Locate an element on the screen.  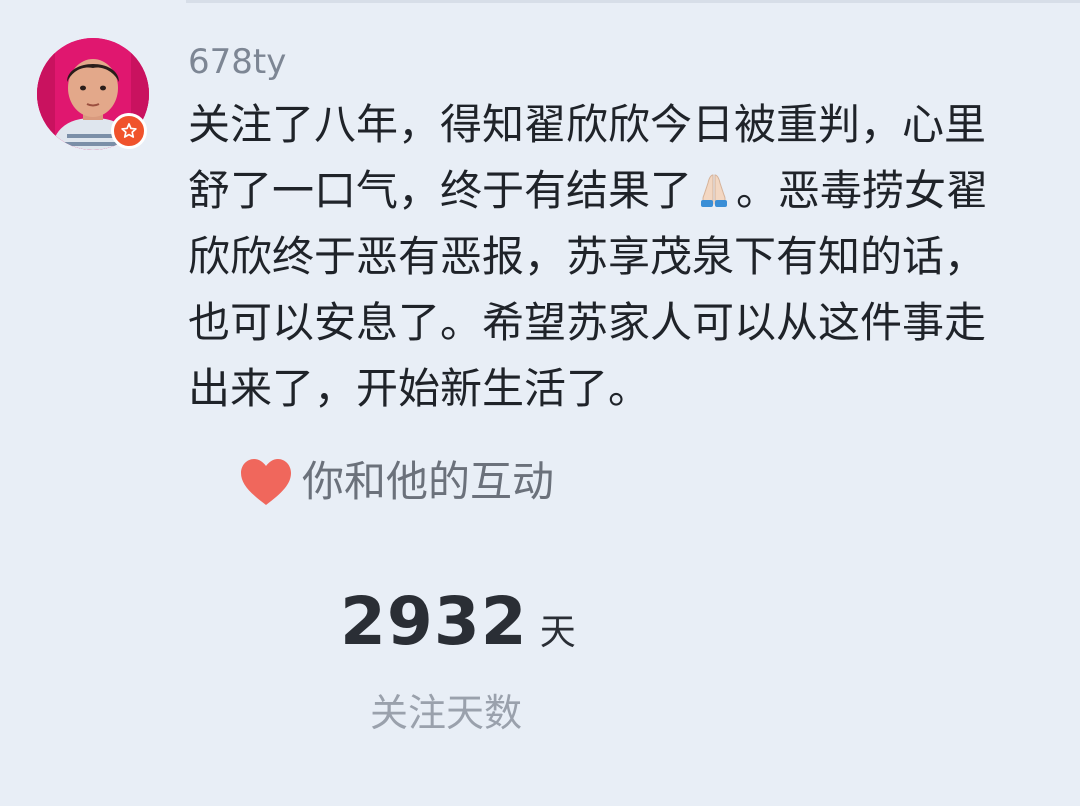
interaction-label: 你和他的互动 is located at coordinates (428, 481).